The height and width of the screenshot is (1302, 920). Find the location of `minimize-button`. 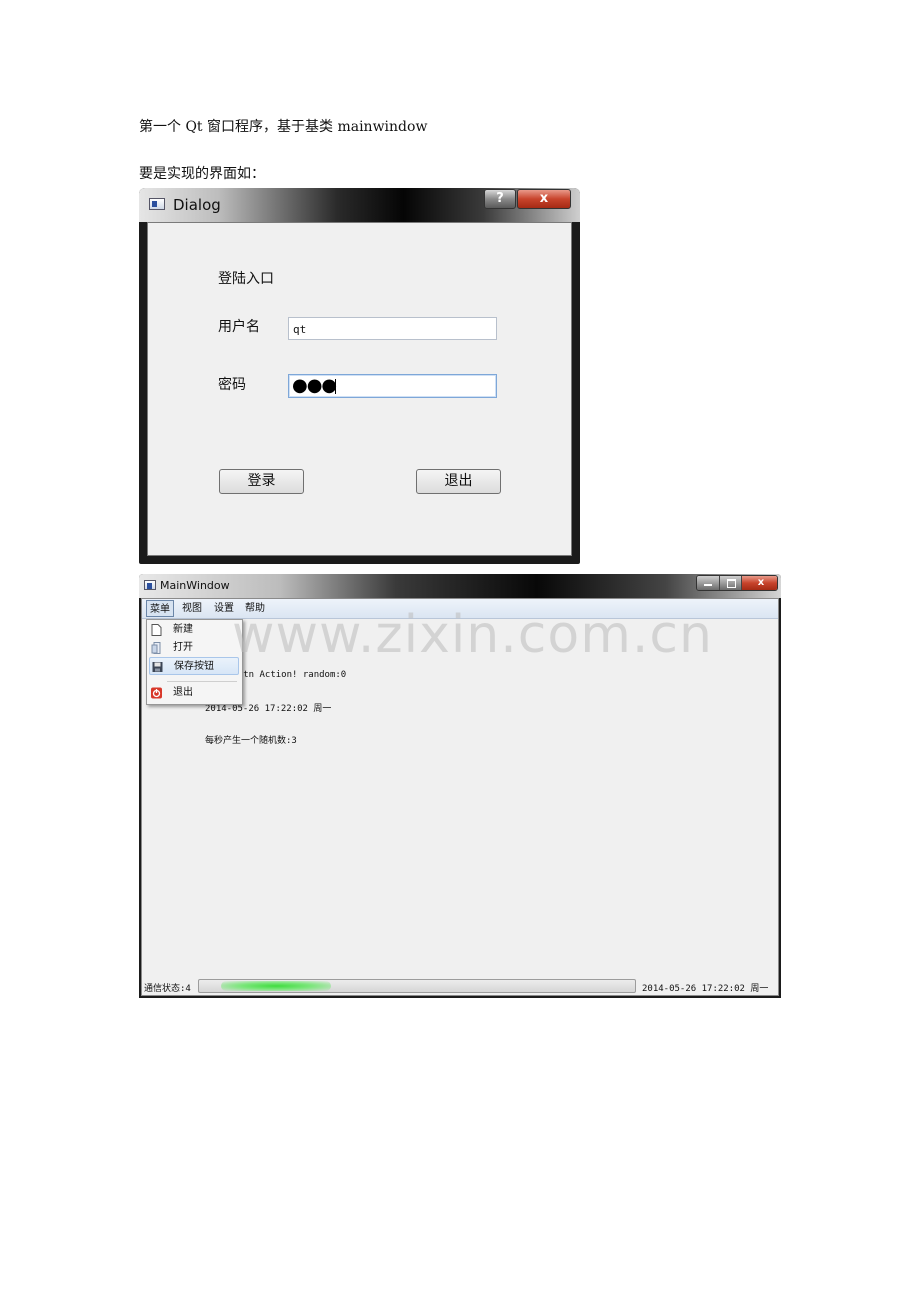

minimize-button is located at coordinates (708, 583).